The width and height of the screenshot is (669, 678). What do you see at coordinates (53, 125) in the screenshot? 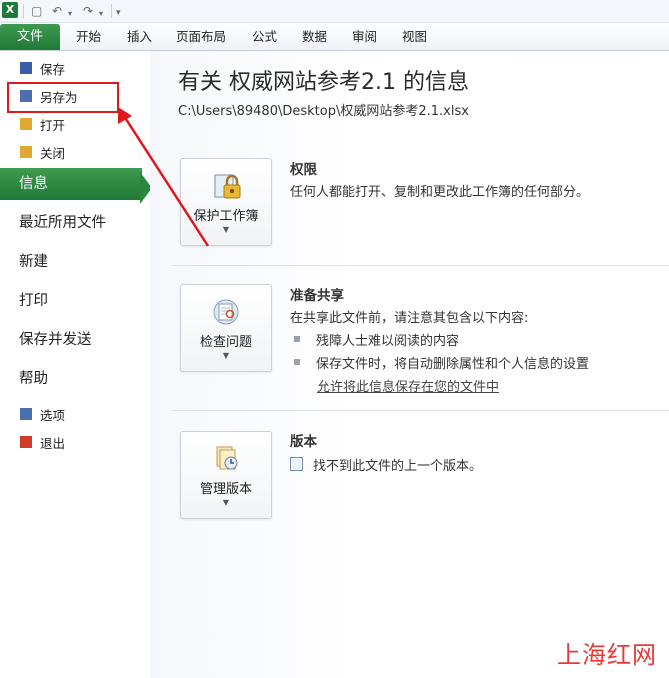
I see `menu-open-label: 打开` at bounding box center [53, 125].